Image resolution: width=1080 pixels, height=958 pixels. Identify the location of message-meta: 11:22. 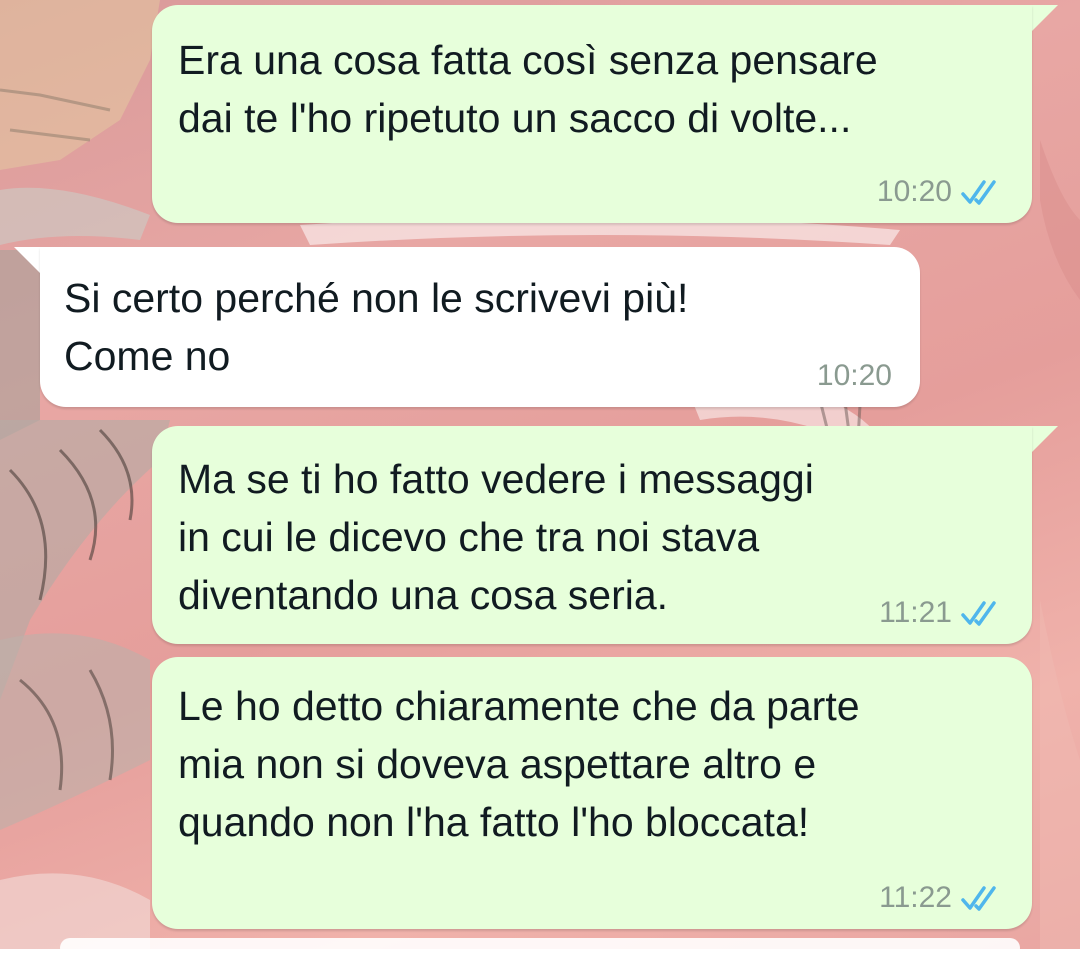
(941, 898).